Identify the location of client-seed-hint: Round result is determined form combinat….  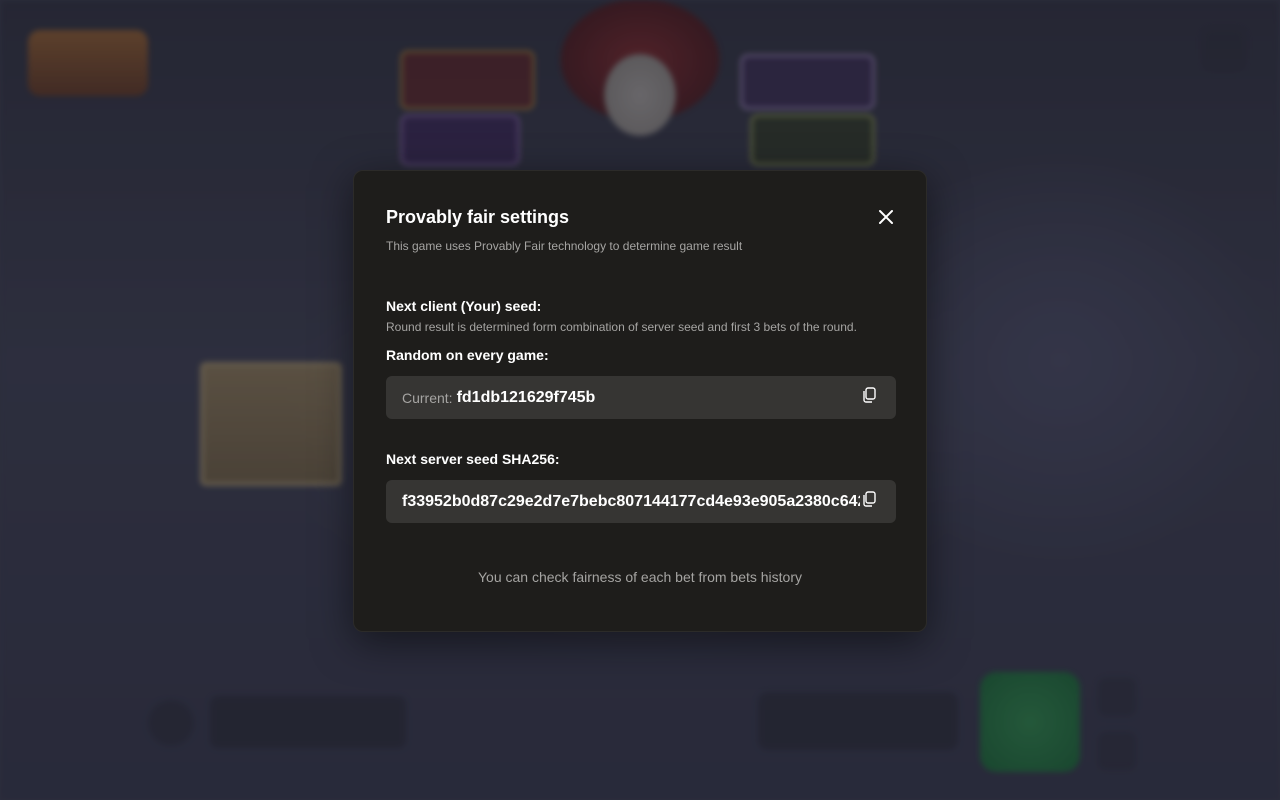
(621, 327).